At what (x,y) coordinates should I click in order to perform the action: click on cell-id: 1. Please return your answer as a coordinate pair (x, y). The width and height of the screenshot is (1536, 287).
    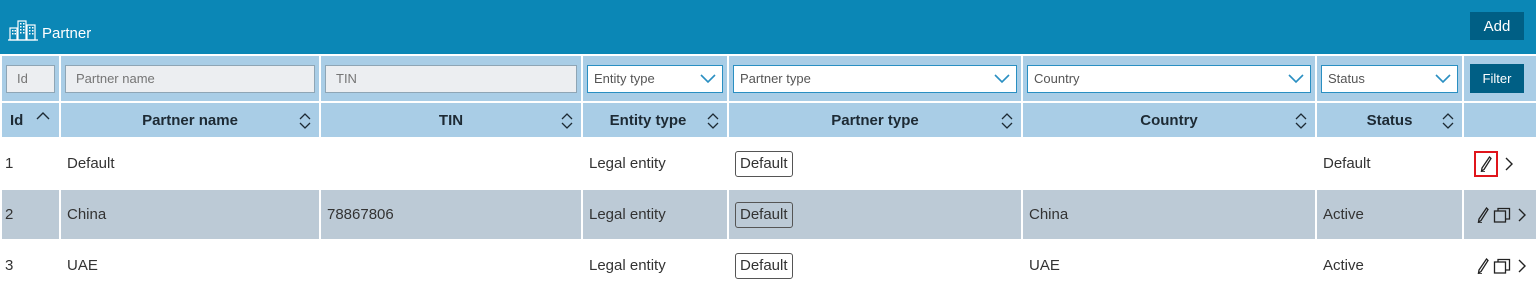
    Looking at the image, I should click on (30, 163).